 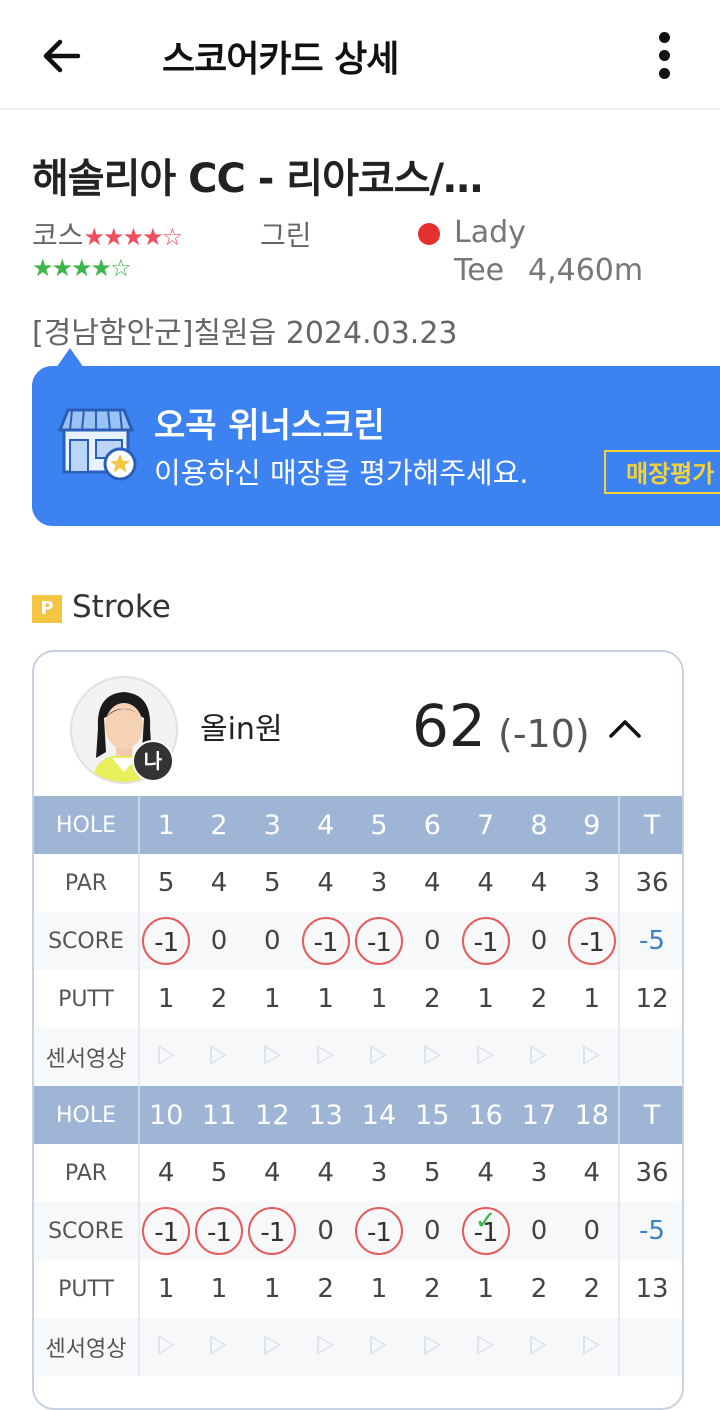 What do you see at coordinates (379, 825) in the screenshot?
I see `hole-cell: 5` at bounding box center [379, 825].